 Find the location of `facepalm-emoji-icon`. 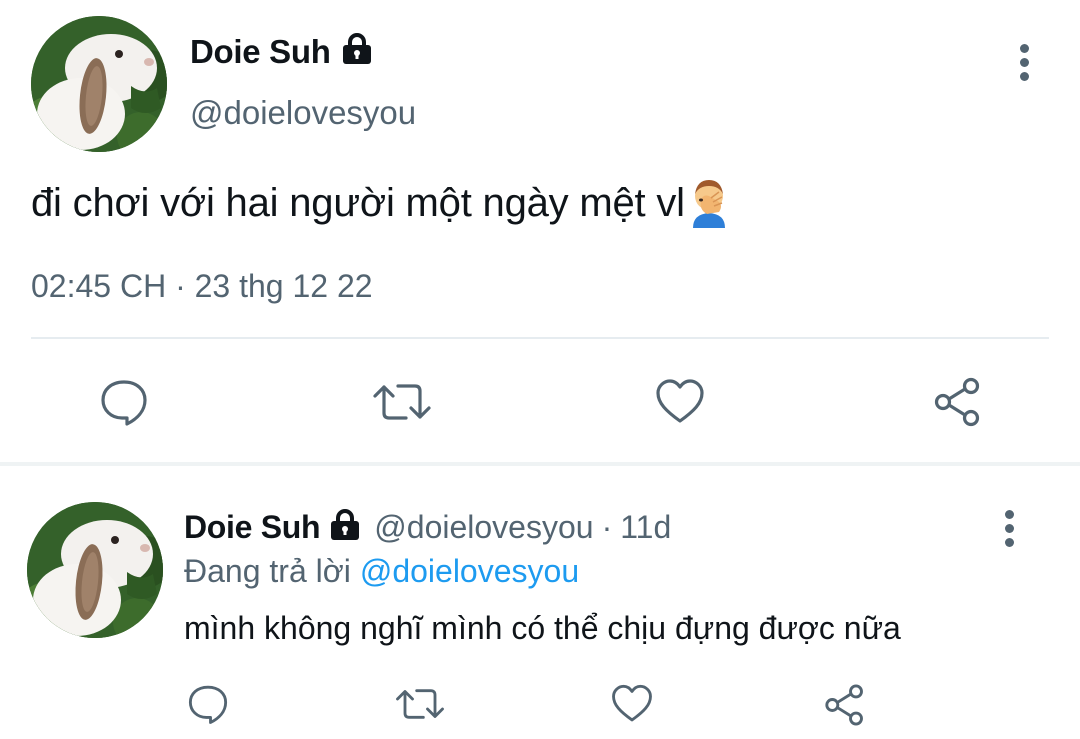

facepalm-emoji-icon is located at coordinates (709, 203).